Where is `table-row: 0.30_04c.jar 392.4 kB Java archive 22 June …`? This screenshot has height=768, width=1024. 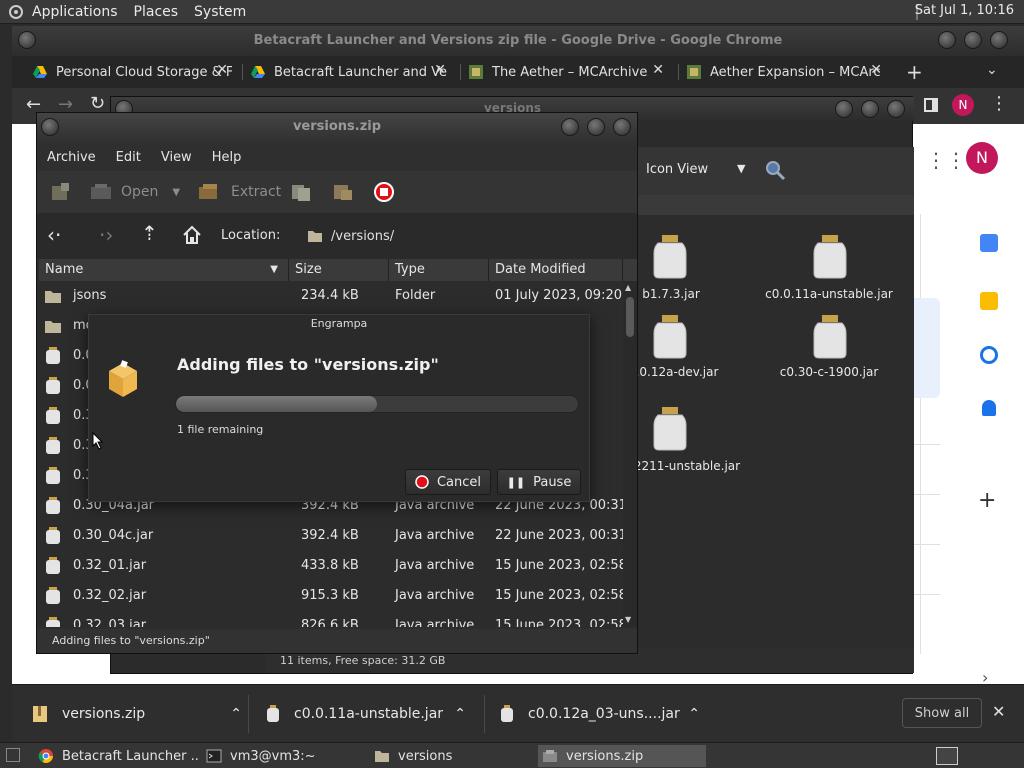 table-row: 0.30_04c.jar 392.4 kB Java archive 22 June … is located at coordinates (331, 536).